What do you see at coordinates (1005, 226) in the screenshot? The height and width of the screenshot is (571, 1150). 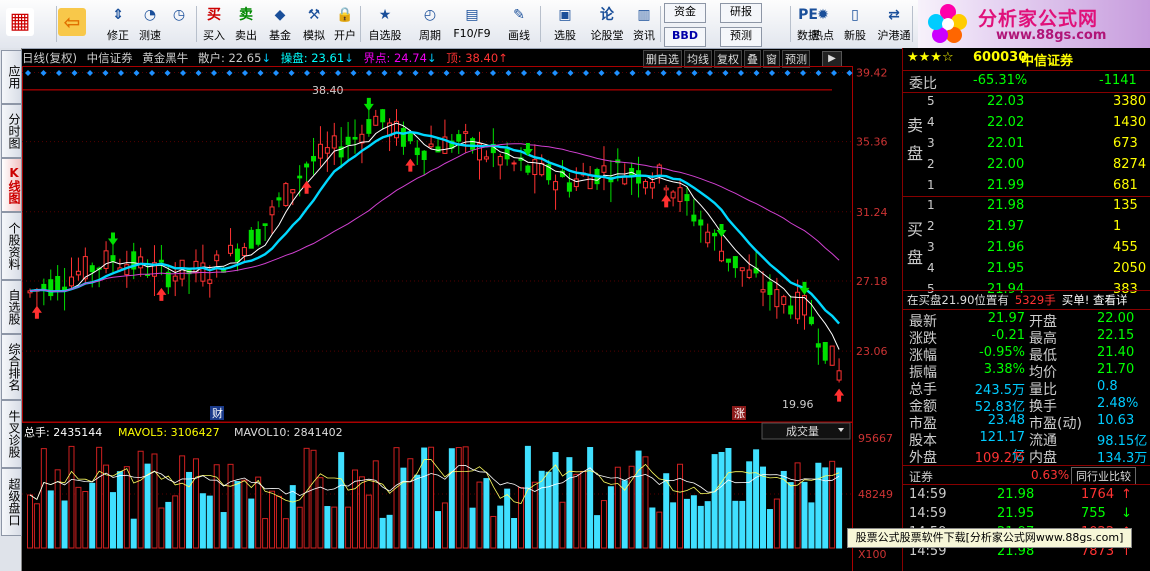 I see `bid-price: 21.97` at bounding box center [1005, 226].